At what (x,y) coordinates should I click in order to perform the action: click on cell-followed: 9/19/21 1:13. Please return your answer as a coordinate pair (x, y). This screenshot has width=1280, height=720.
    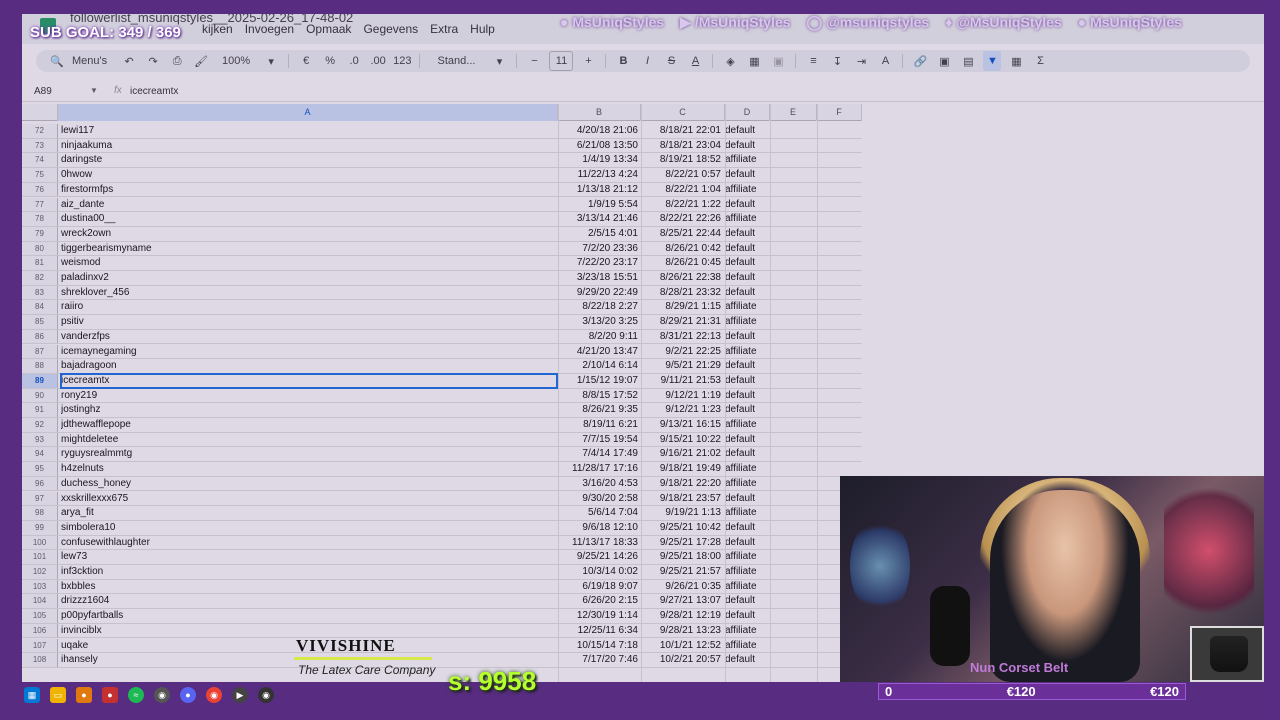
    Looking at the image, I should click on (682, 513).